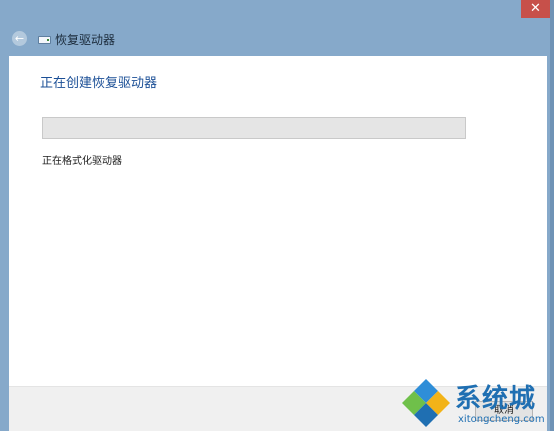  I want to click on drive-icon, so click(44, 40).